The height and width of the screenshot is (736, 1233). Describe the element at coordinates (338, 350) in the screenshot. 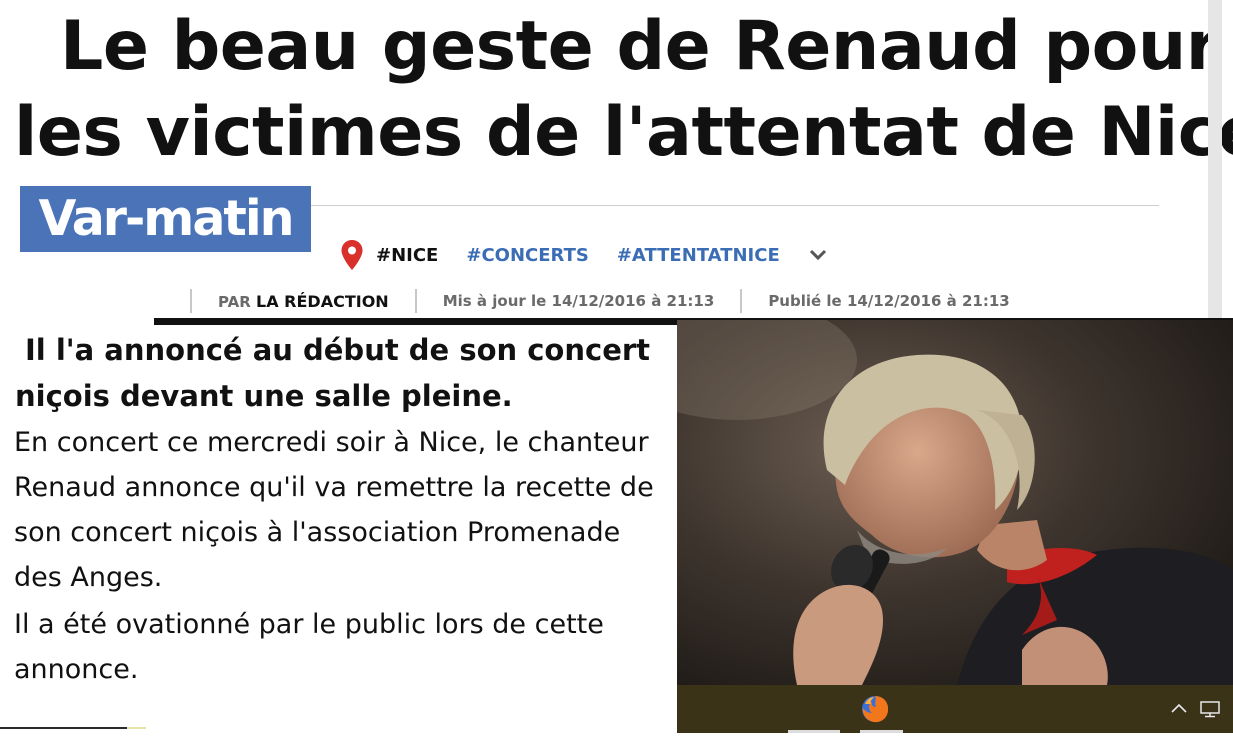

I see `article-lead-line-1: Il l'a annoncé au début de son concert` at that location.